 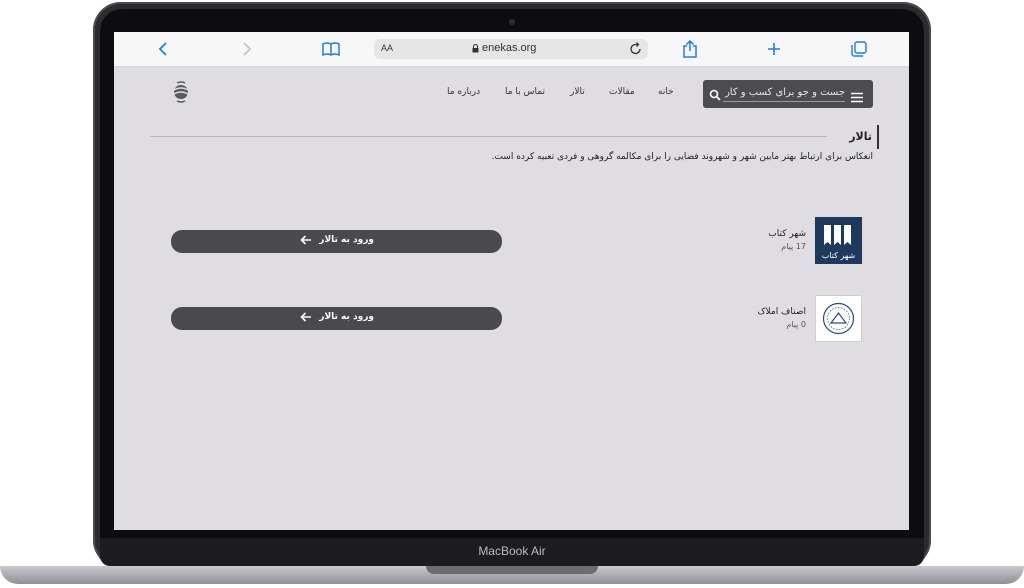 What do you see at coordinates (784, 93) in the screenshot?
I see `search-input: جست و جو برای کسب و کار` at bounding box center [784, 93].